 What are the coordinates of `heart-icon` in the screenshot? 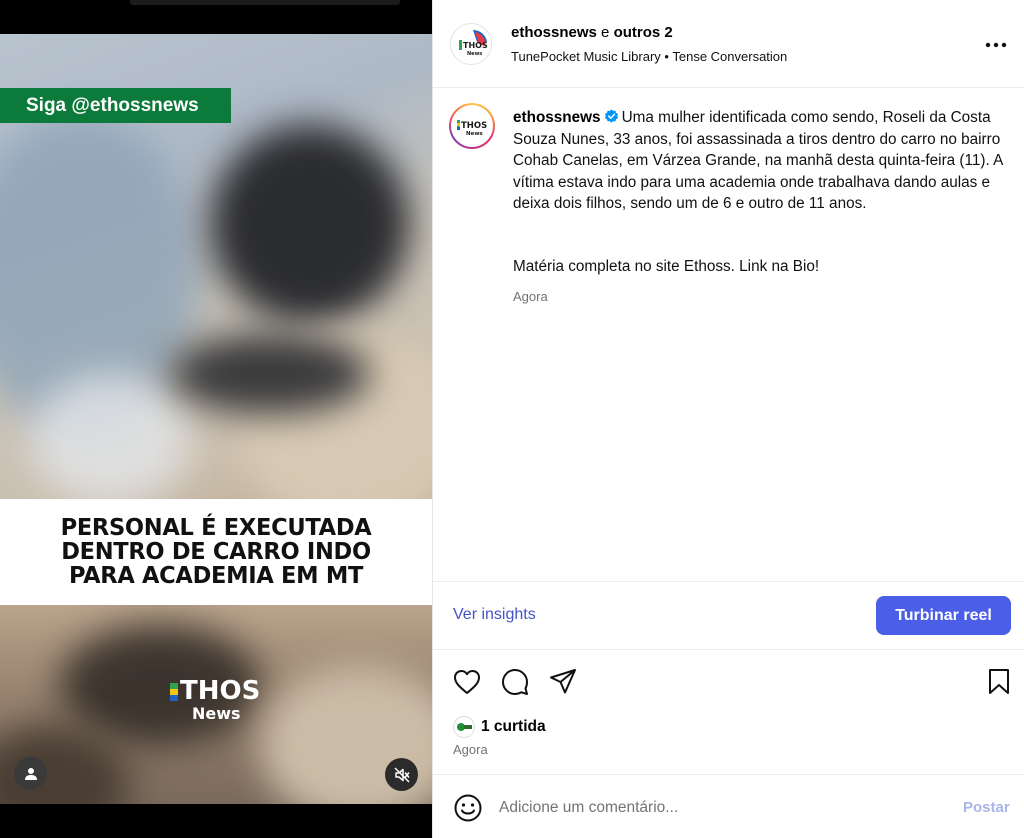 It's located at (467, 682).